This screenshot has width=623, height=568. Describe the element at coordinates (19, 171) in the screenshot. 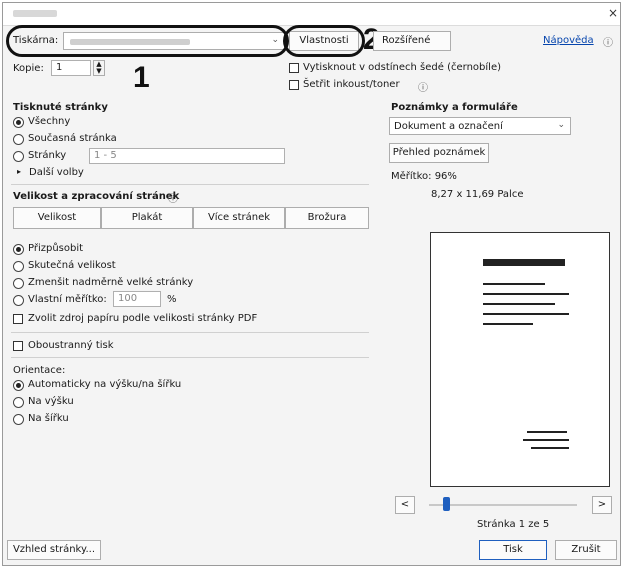

I see `expand-arrow-icon: ▸` at that location.